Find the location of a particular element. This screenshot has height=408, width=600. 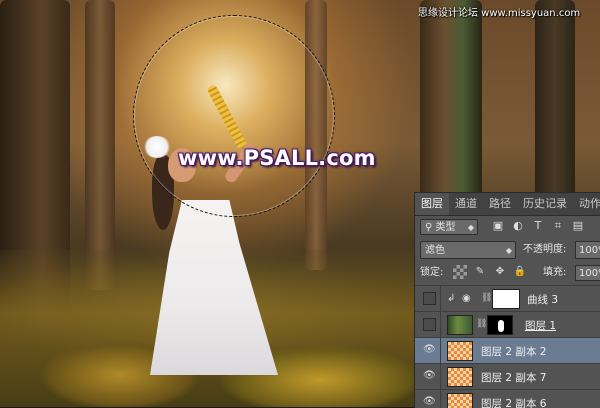

layer-row-curves-3: ↲ ◉ ⛓ 曲线 3 is located at coordinates (507, 298).